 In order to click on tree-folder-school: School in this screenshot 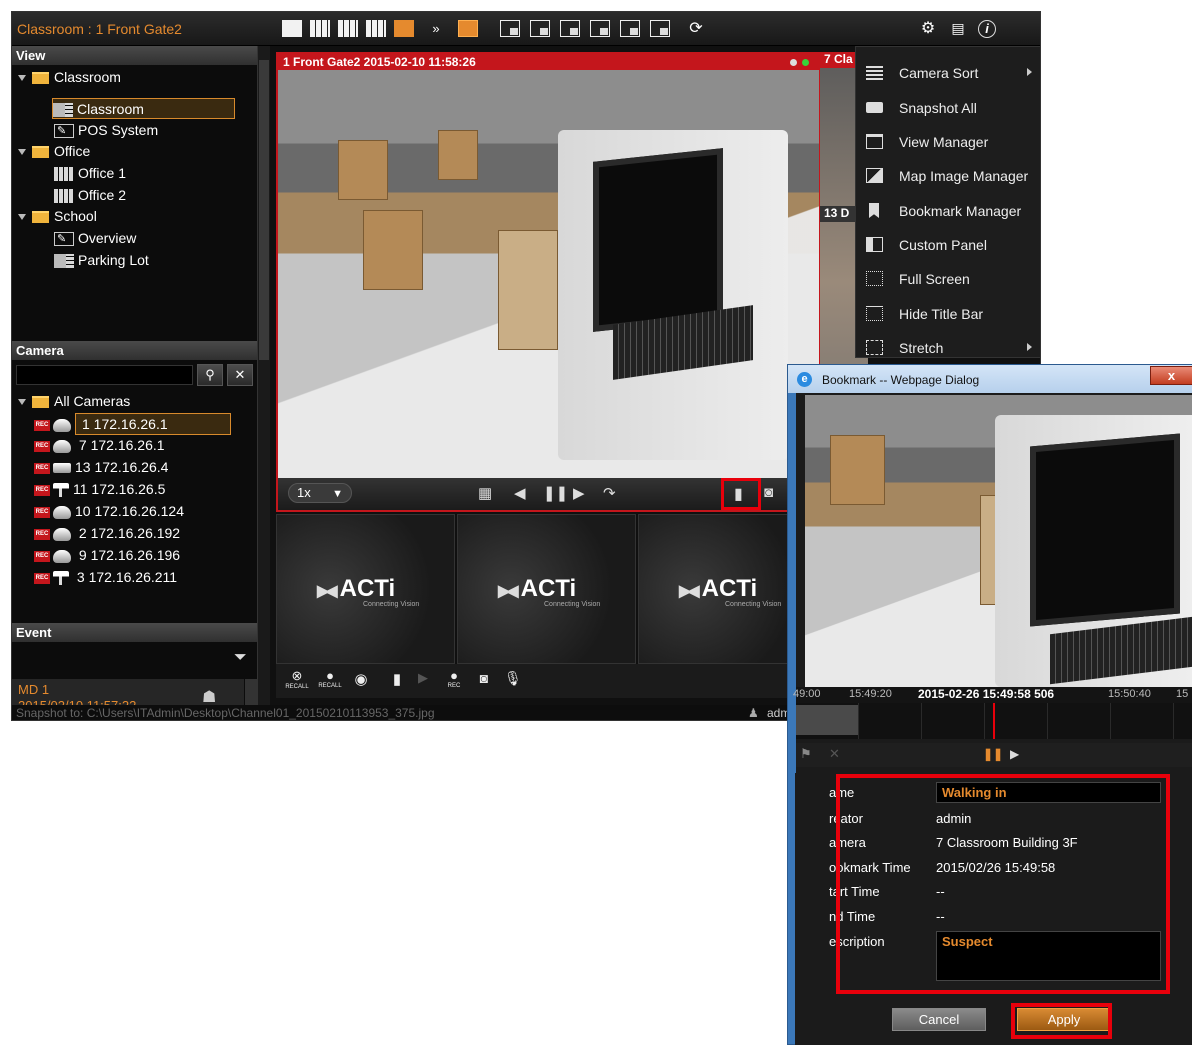, I will do `click(57, 216)`.